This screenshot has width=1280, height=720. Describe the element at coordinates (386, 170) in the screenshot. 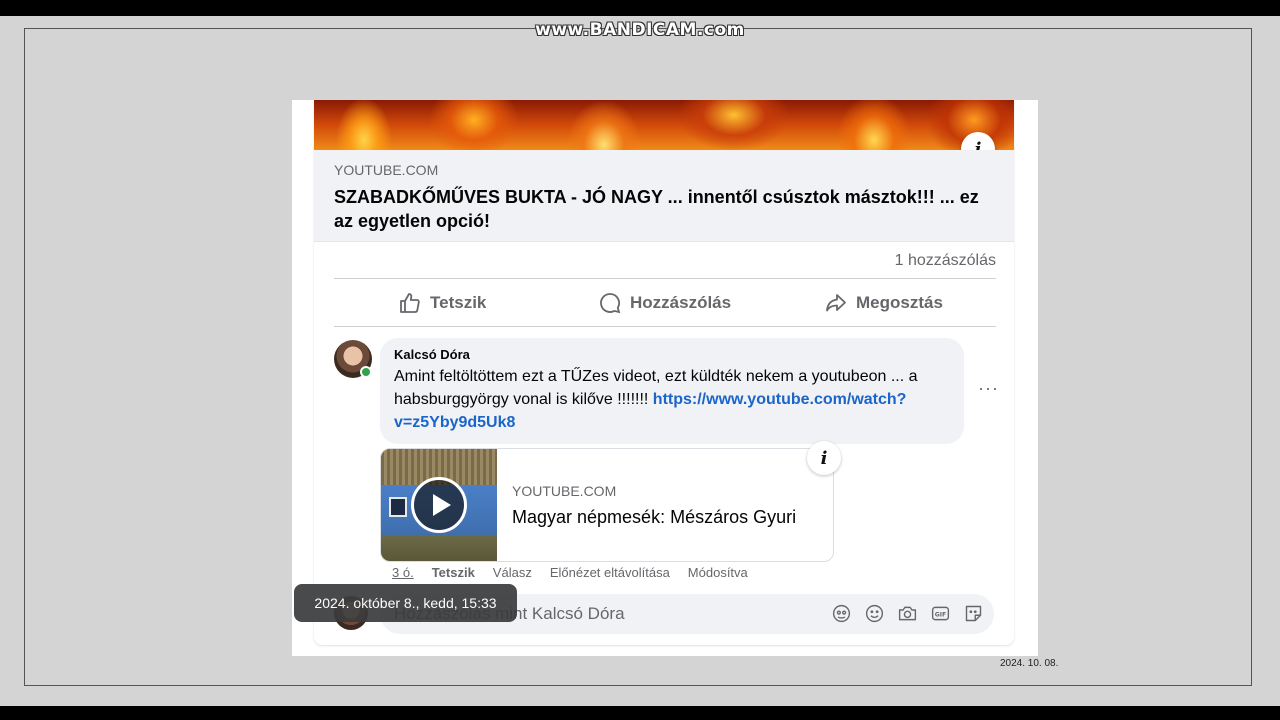

I see `link-preview-domain: YOUTUBE.COM` at that location.